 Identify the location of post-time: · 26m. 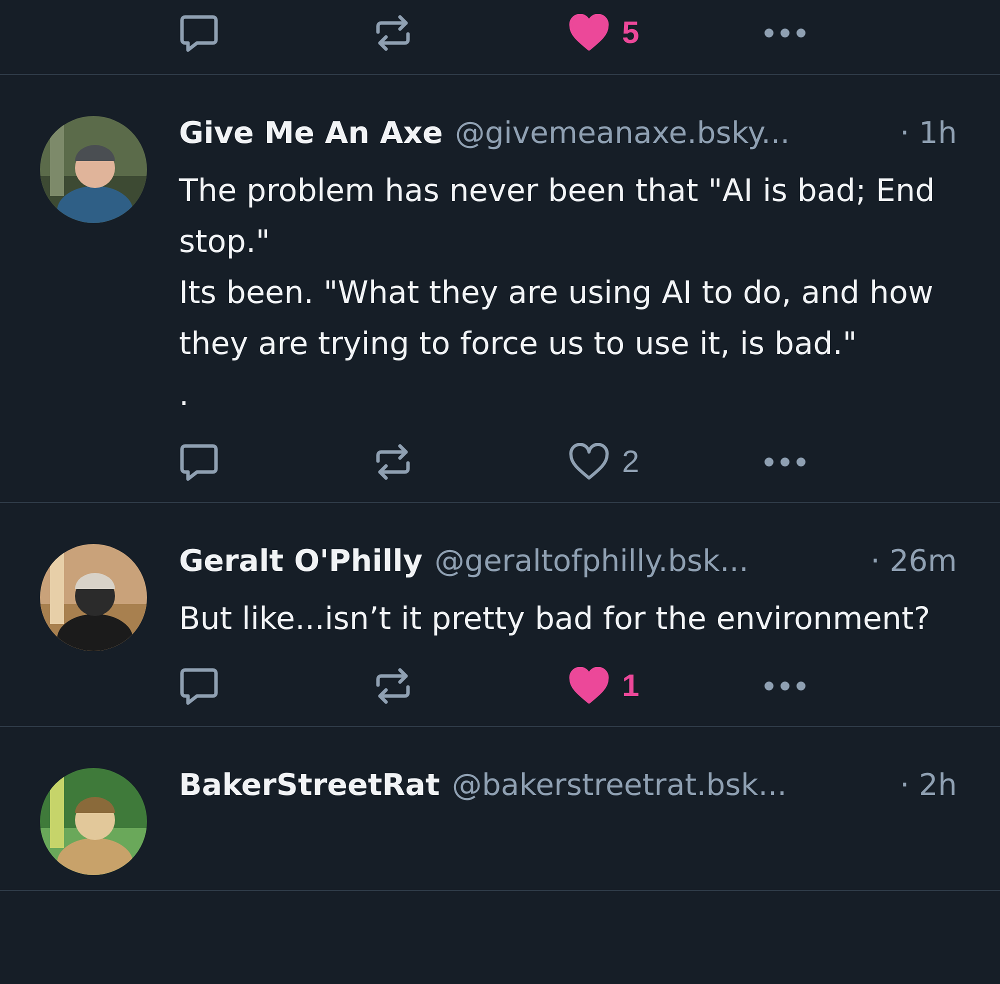
(913, 561).